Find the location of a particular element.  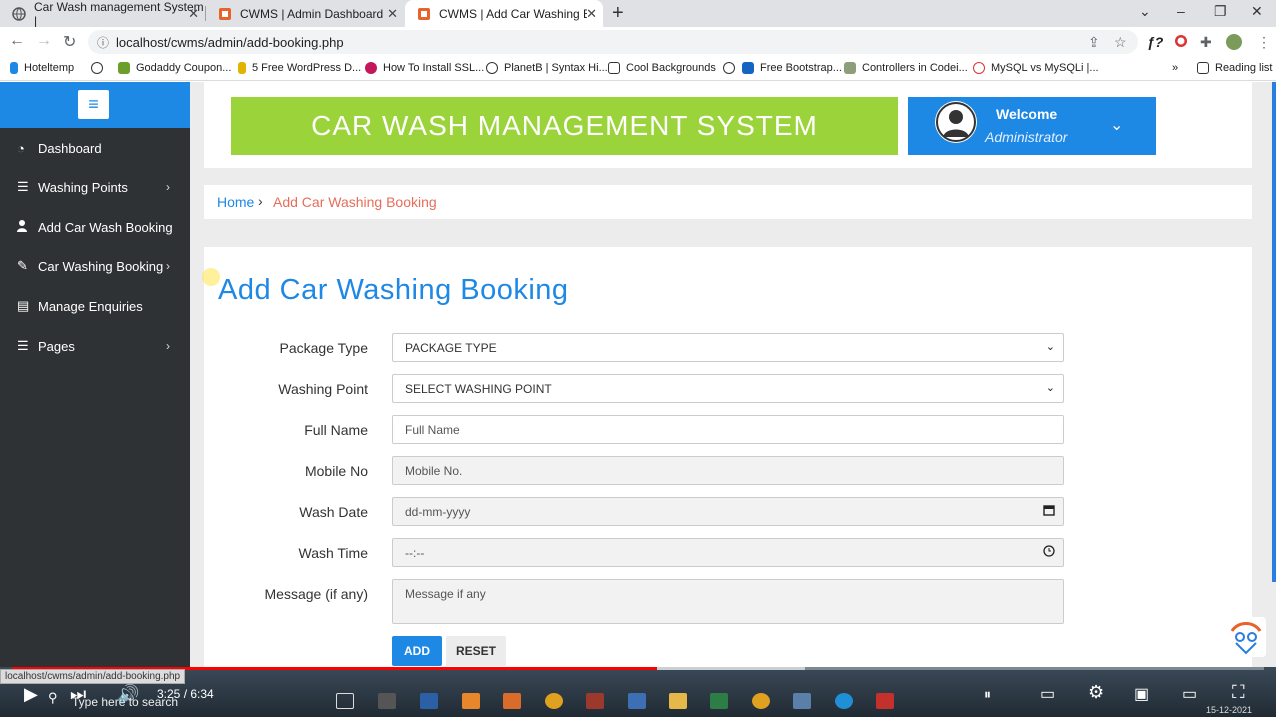

color-extension-icon is located at coordinates (1181, 42).